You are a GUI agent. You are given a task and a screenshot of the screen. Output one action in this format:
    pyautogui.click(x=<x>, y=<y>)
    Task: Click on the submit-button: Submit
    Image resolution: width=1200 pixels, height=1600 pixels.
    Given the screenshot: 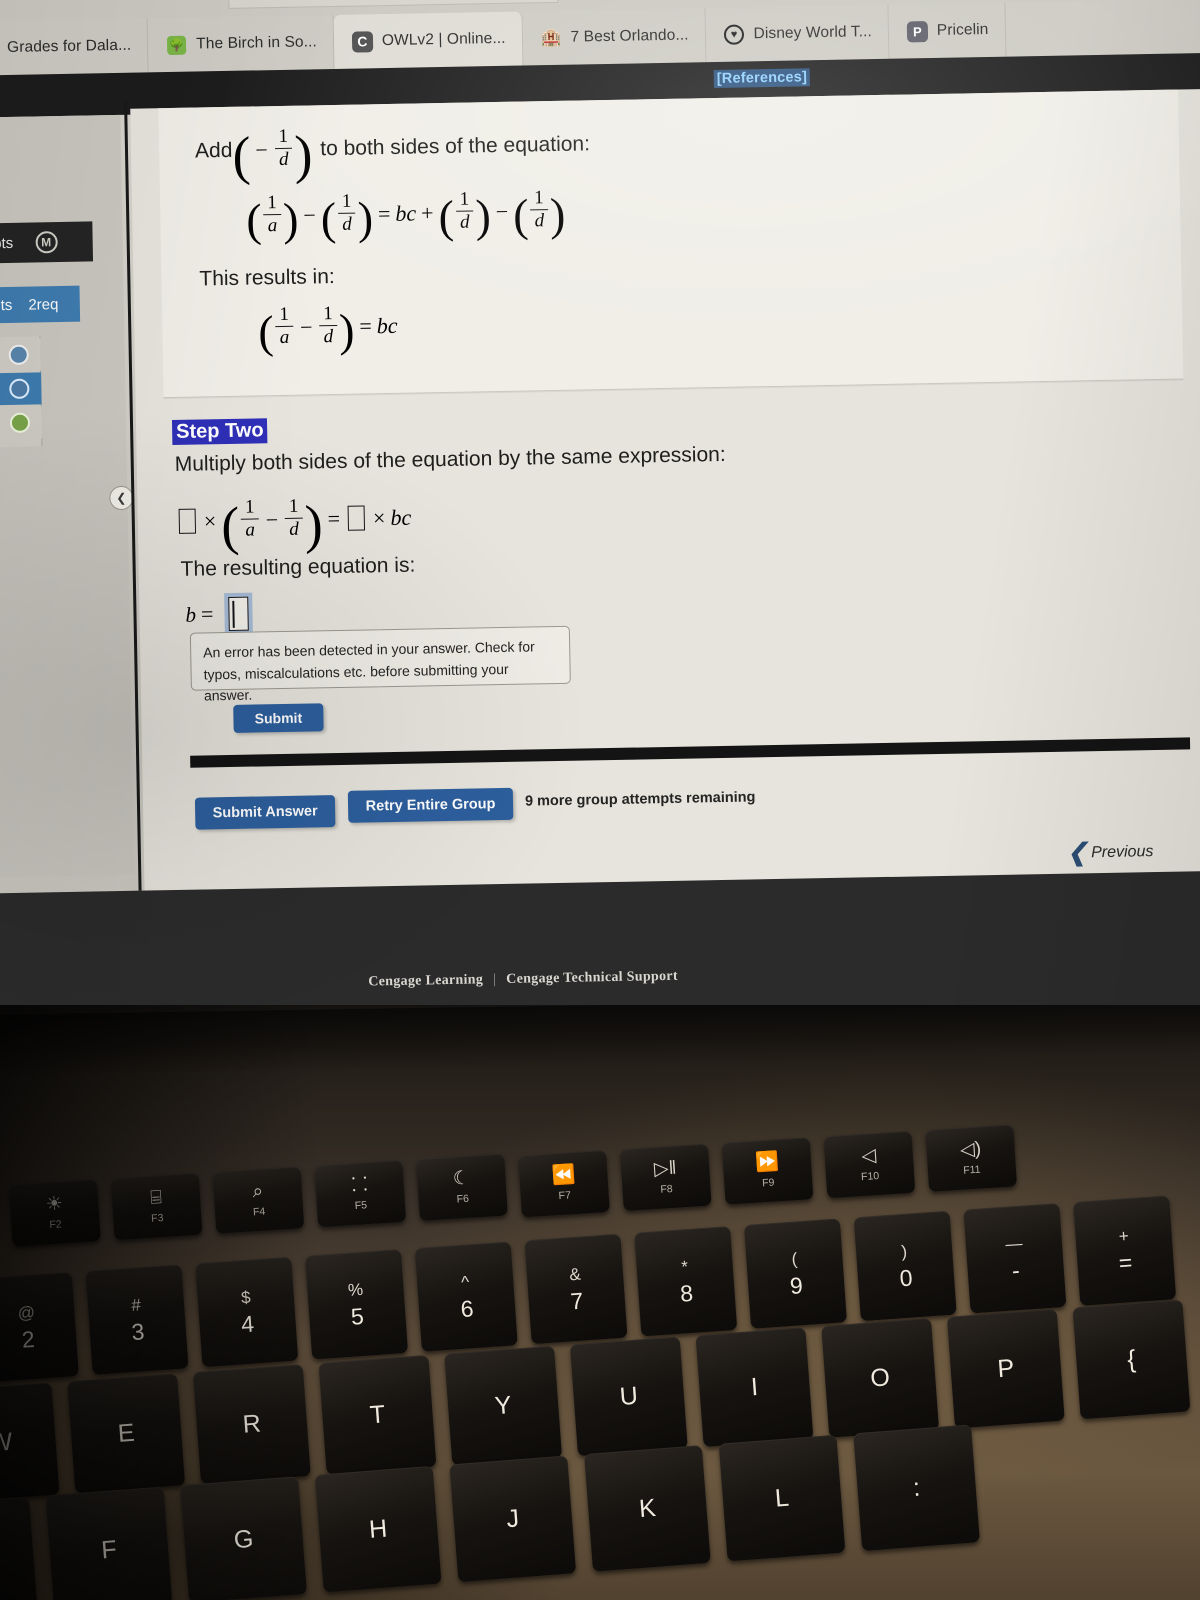 What is the action you would take?
    pyautogui.click(x=278, y=718)
    